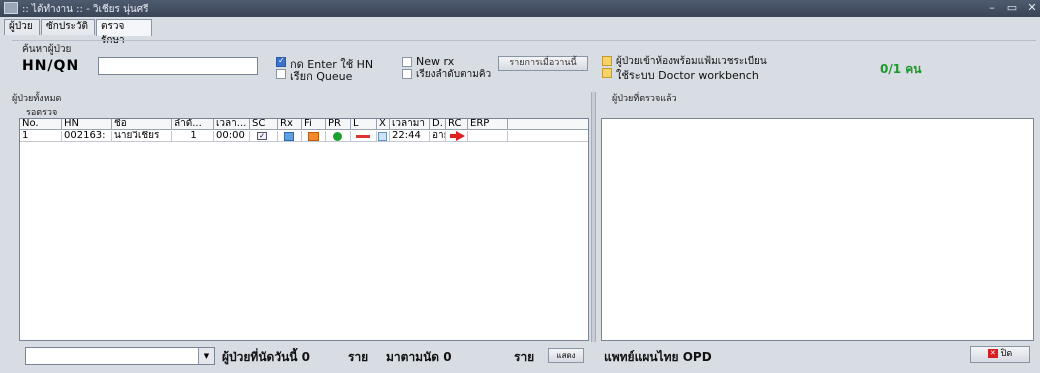  I want to click on col-pr: PR, so click(338, 124).